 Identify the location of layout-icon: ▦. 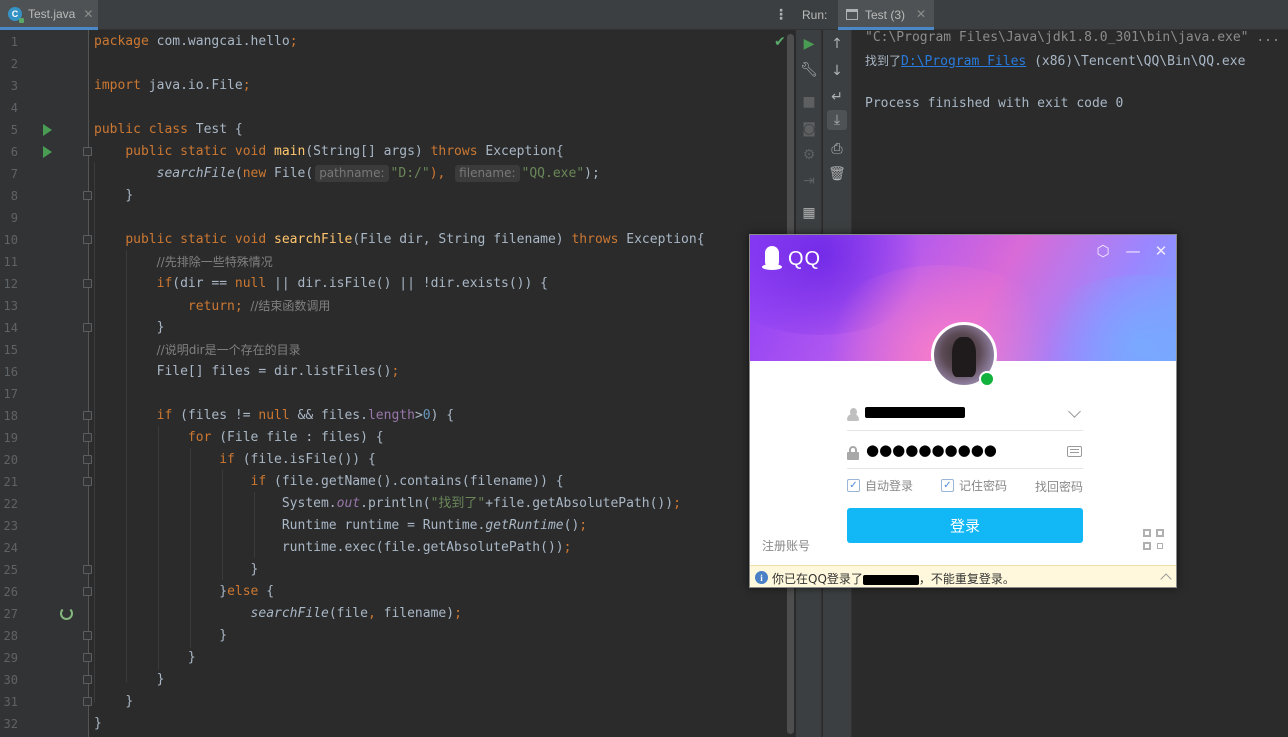
(809, 213).